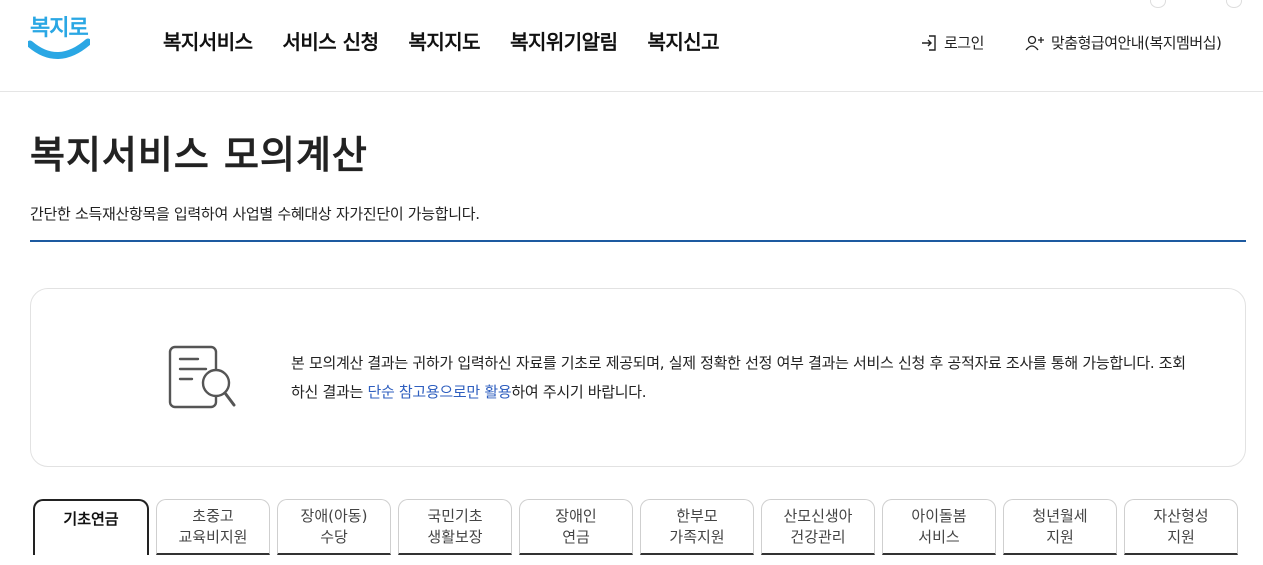  I want to click on tab-label-line1: 국민기초, so click(455, 515).